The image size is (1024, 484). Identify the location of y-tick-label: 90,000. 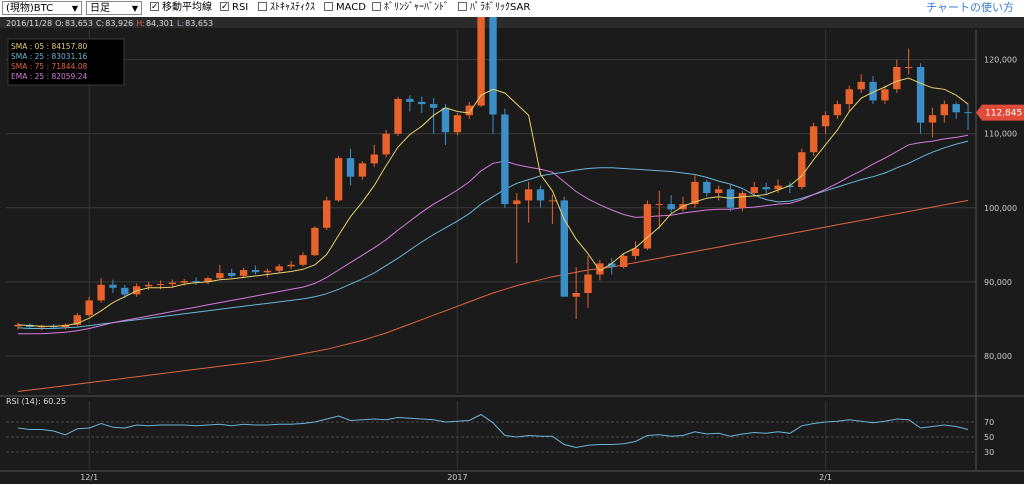
(998, 282).